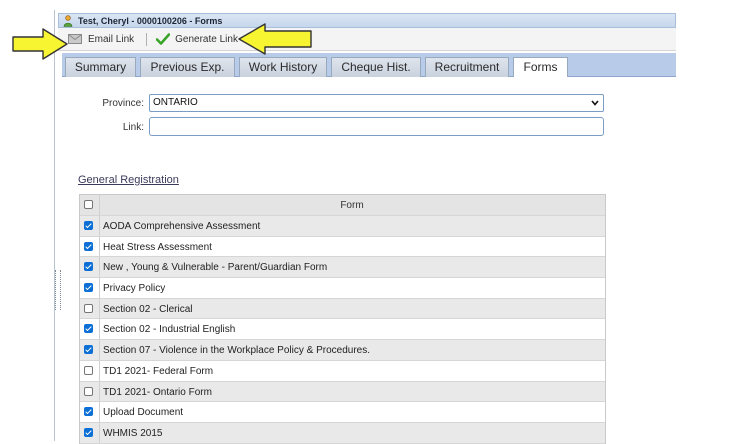 This screenshot has height=444, width=735. I want to click on tab-cheque-hist: Cheque Hist., so click(376, 67).